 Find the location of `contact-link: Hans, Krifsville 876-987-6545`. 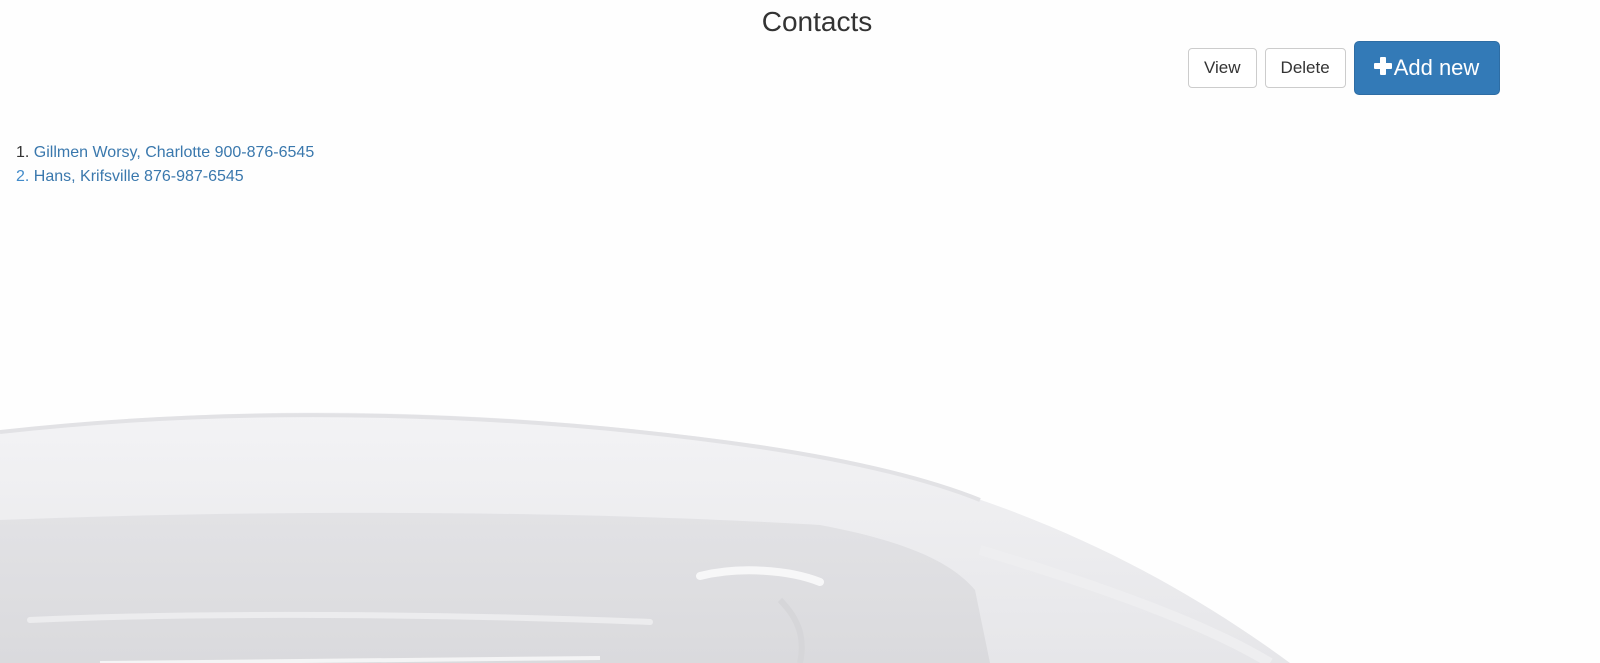

contact-link: Hans, Krifsville 876-987-6545 is located at coordinates (139, 176).